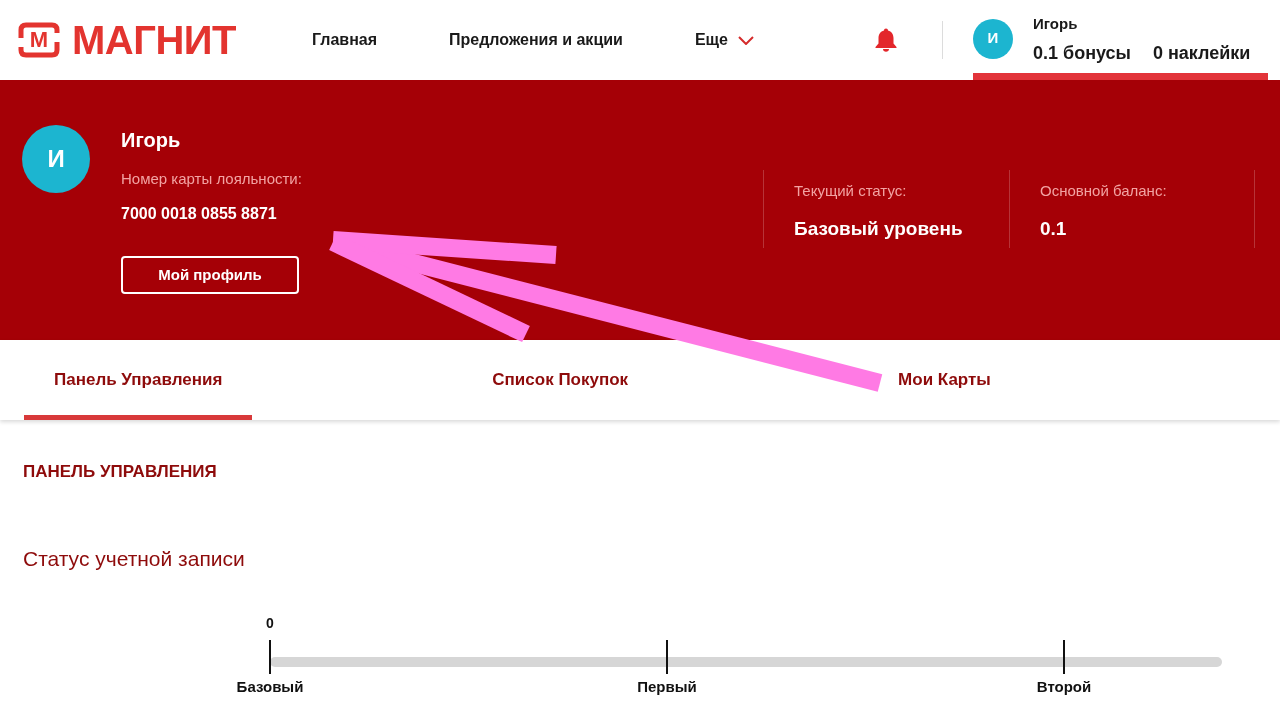  I want to click on bonus-count: 0.1 бонусы, so click(1082, 52).